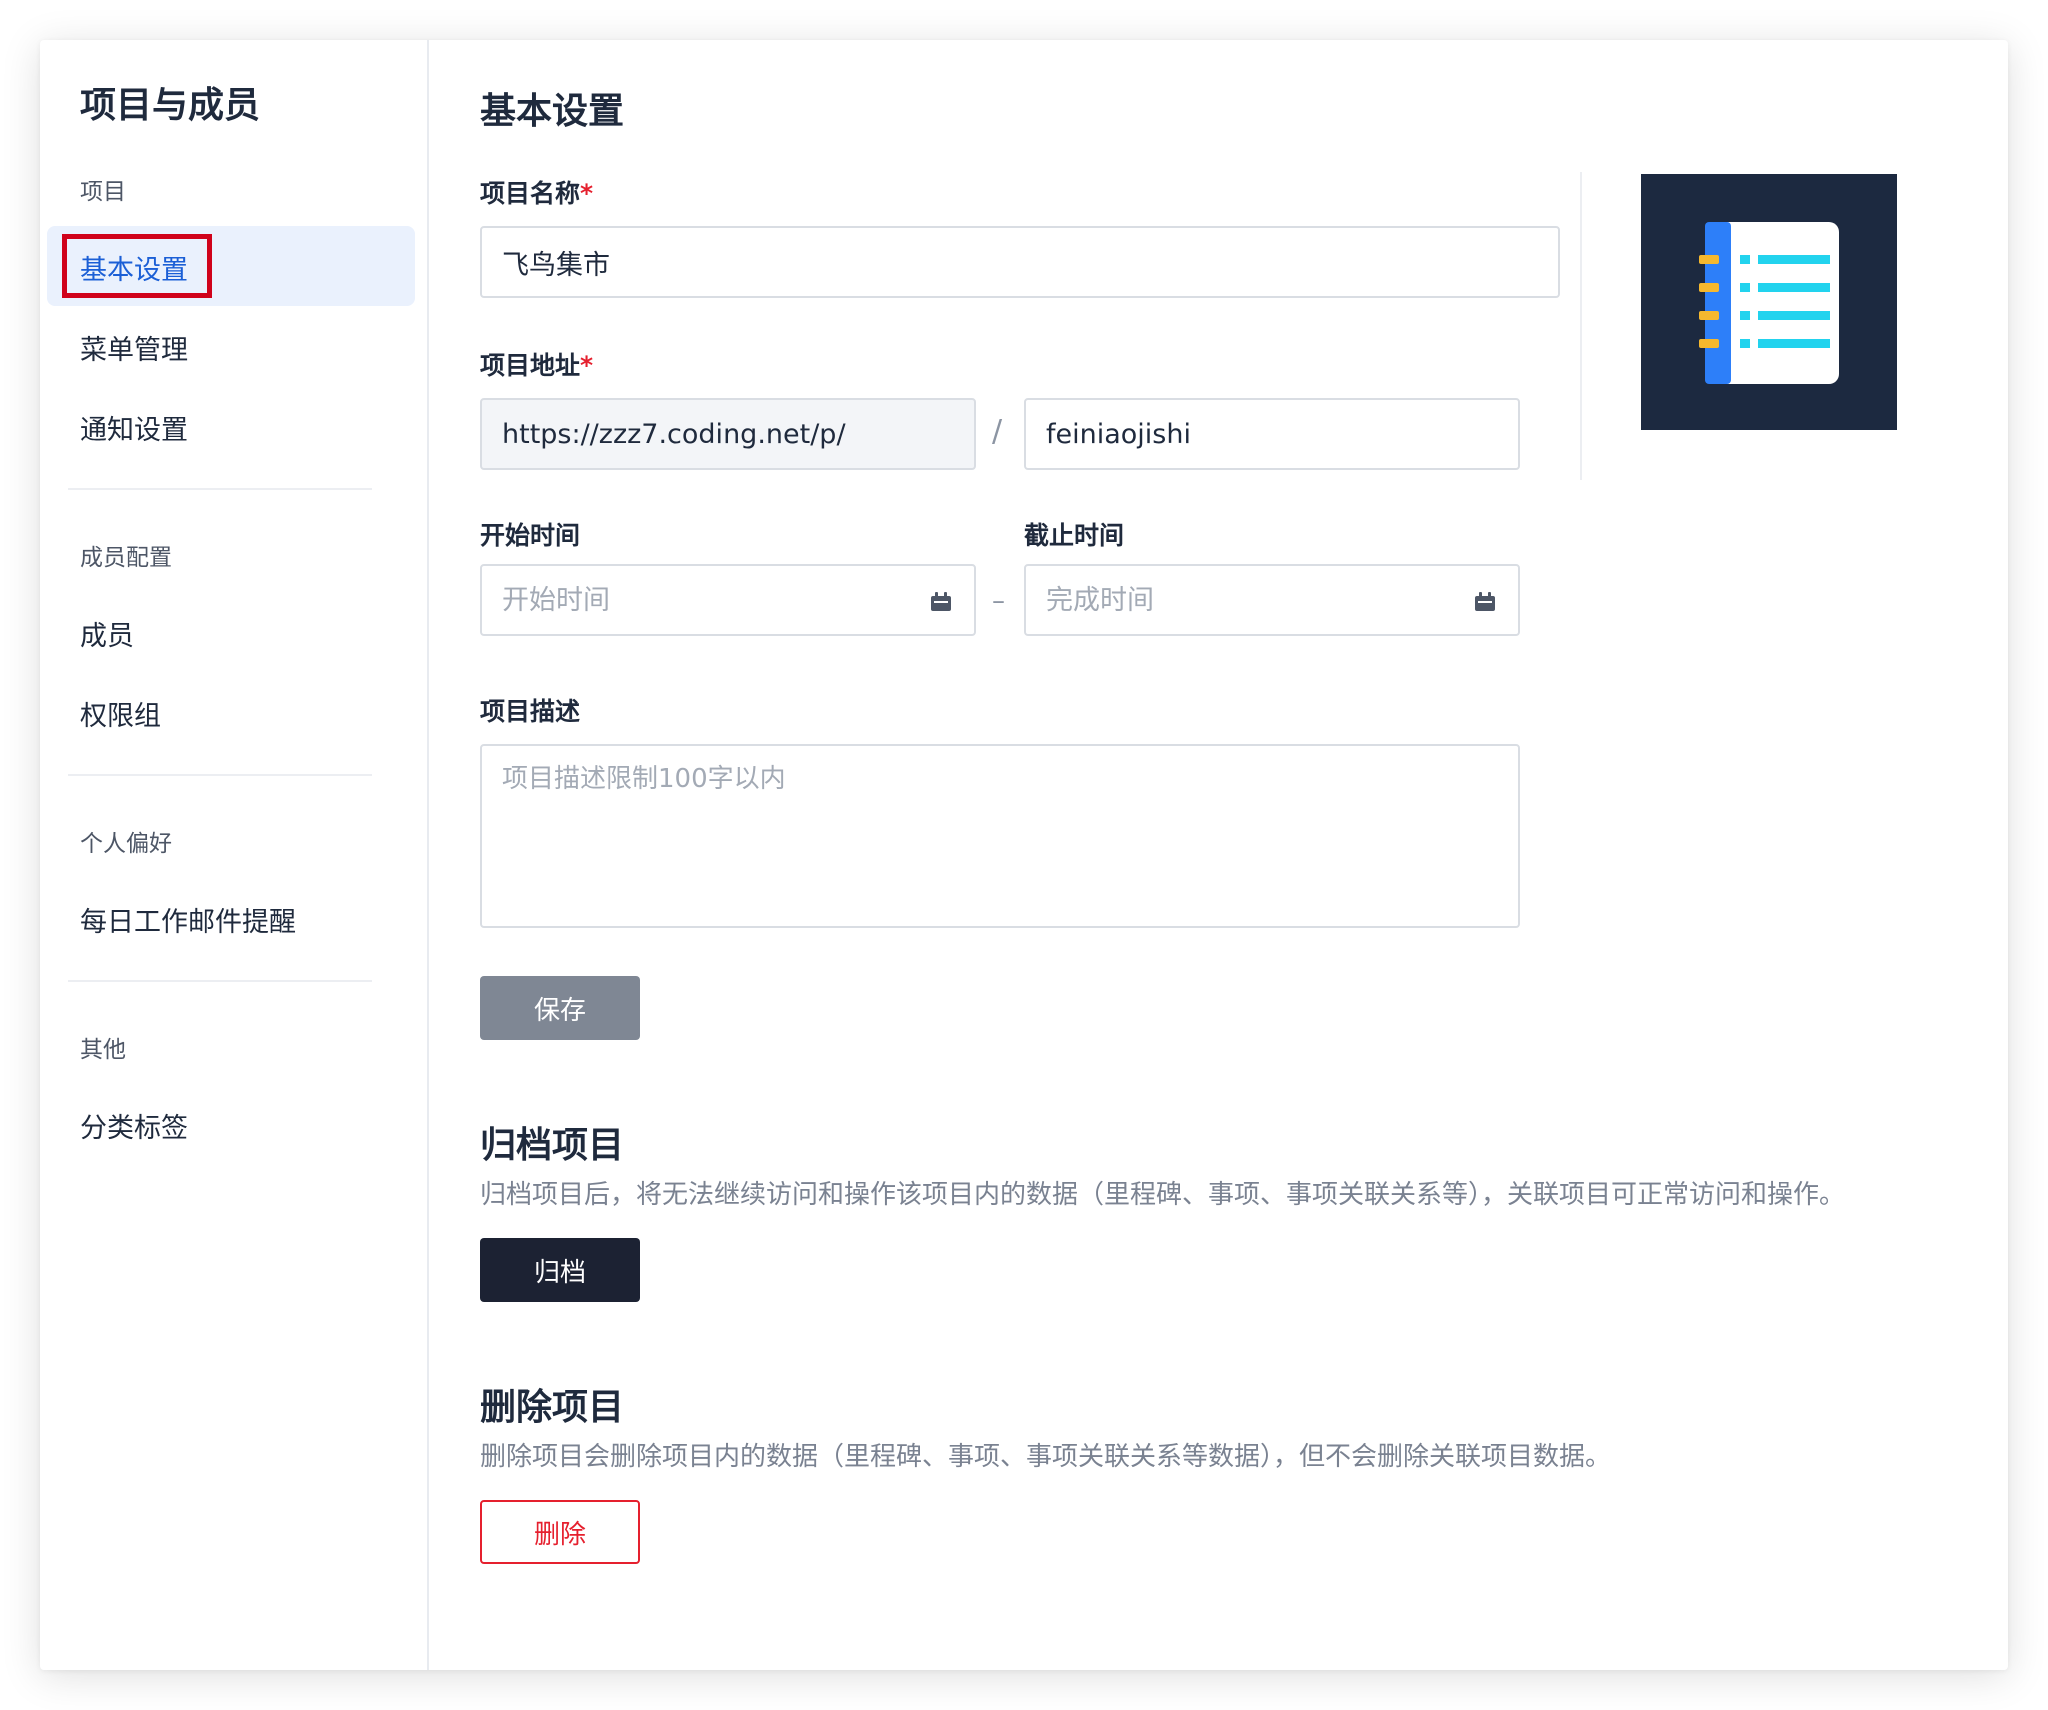  Describe the element at coordinates (560, 1532) in the screenshot. I see `delete-button: 删除` at that location.